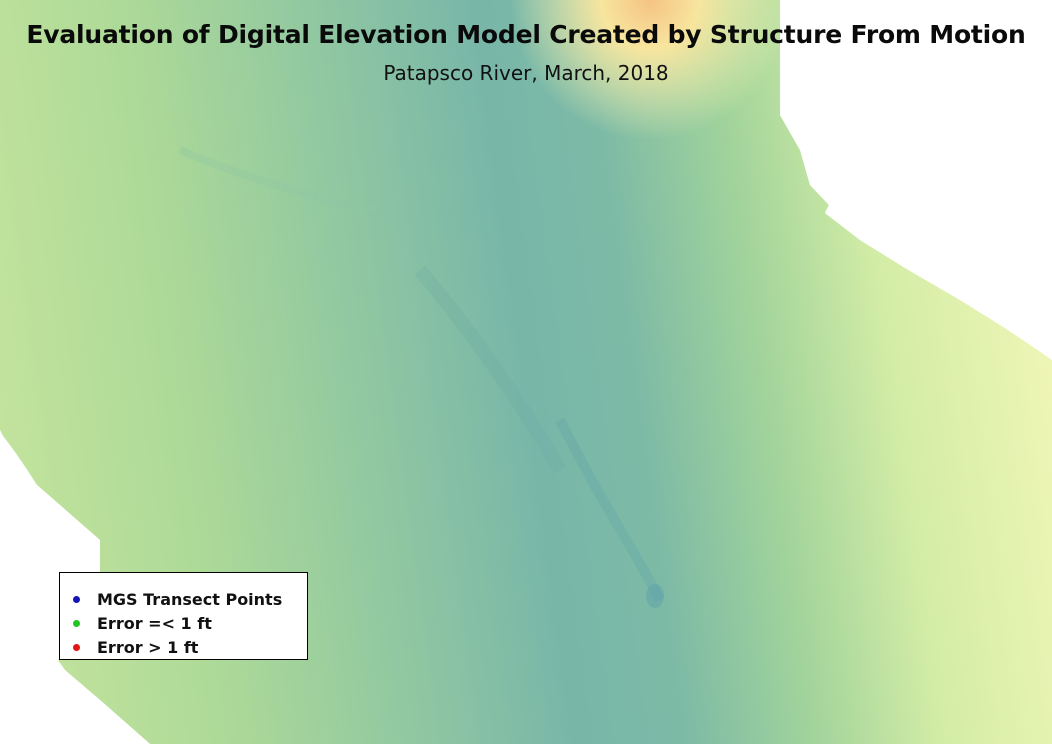 This screenshot has height=744, width=1052. Describe the element at coordinates (76, 647) in the screenshot. I see `red-dot-icon` at that location.